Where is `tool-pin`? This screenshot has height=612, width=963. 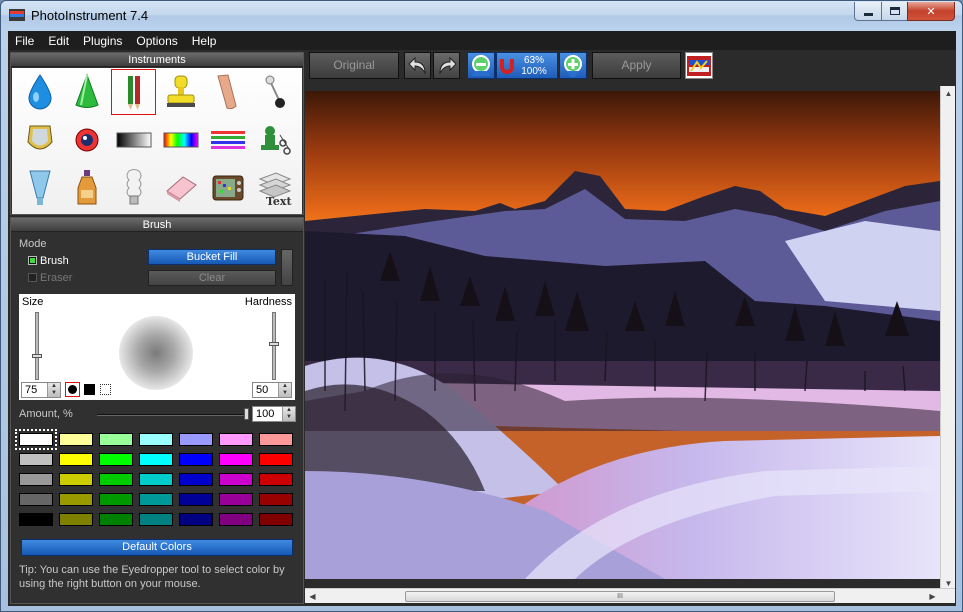
tool-pin is located at coordinates (274, 92).